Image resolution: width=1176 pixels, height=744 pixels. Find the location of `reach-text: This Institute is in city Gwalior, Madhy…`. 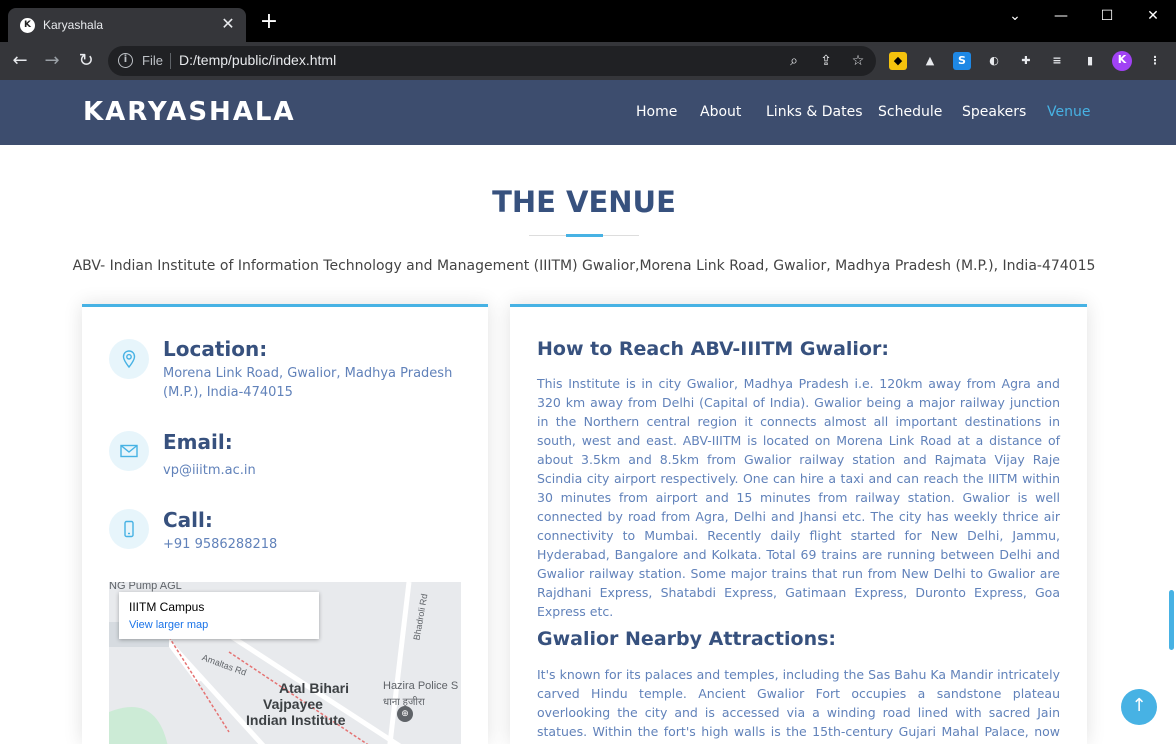

reach-text: This Institute is in city Gwalior, Madhy… is located at coordinates (798, 497).